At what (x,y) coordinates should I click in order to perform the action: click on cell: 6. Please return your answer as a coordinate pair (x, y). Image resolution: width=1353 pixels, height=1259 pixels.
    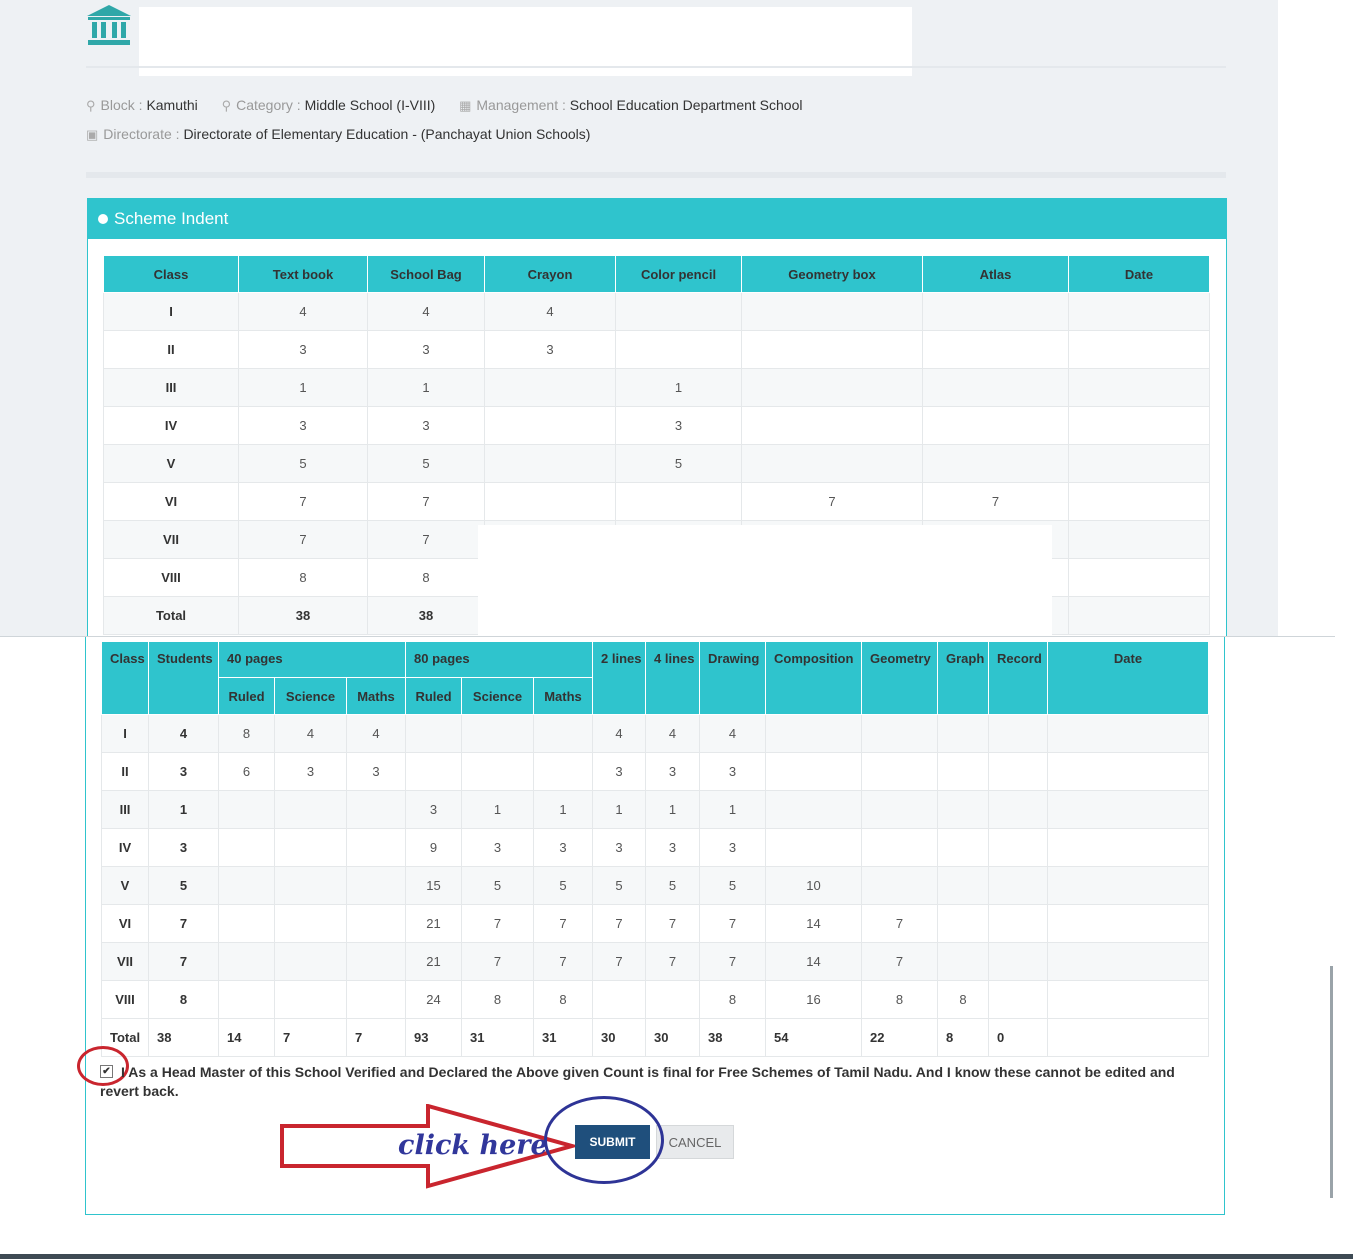
    Looking at the image, I should click on (246, 771).